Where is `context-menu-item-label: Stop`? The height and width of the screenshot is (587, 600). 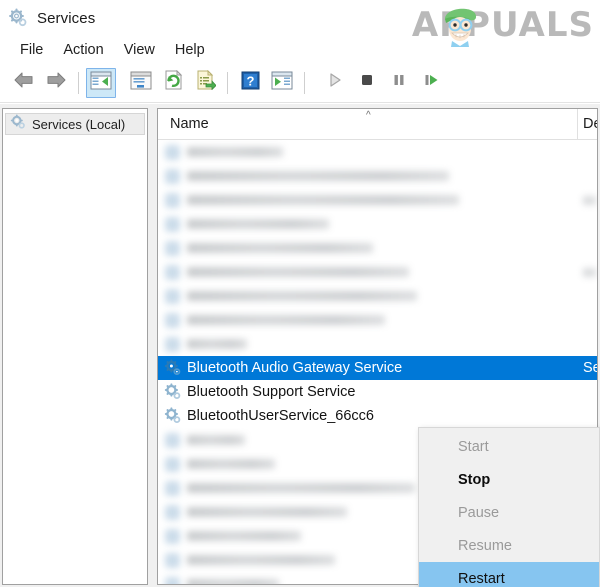
context-menu-item-label: Stop is located at coordinates (474, 479).